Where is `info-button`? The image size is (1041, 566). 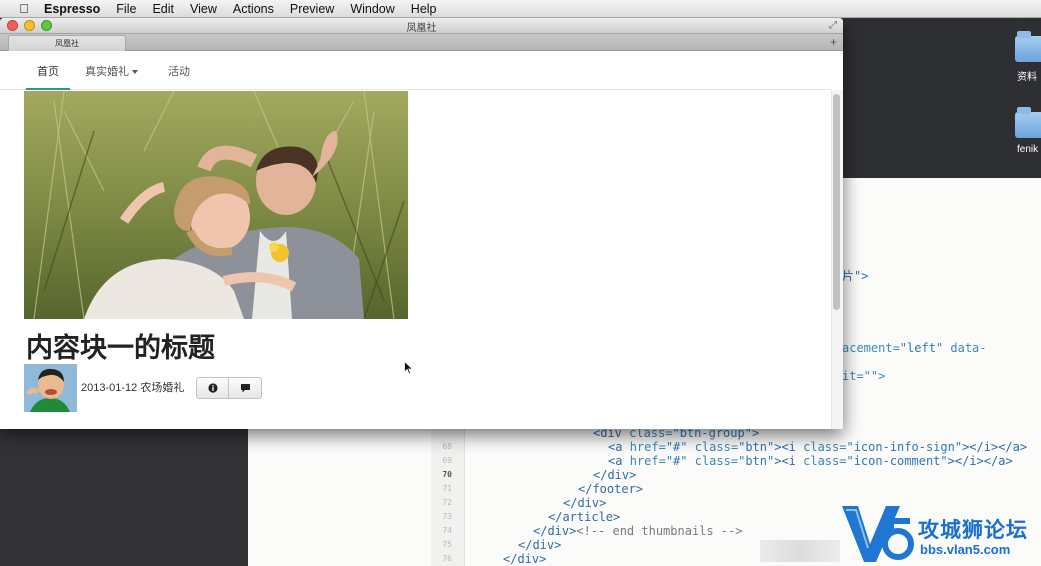 info-button is located at coordinates (212, 388).